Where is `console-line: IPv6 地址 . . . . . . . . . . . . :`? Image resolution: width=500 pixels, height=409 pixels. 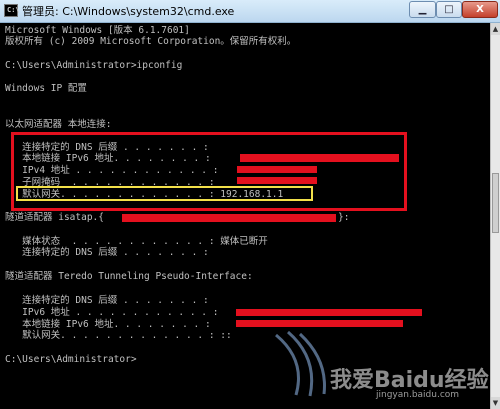
console-line: IPv6 地址 . . . . . . . . . . . . : is located at coordinates (112, 312).